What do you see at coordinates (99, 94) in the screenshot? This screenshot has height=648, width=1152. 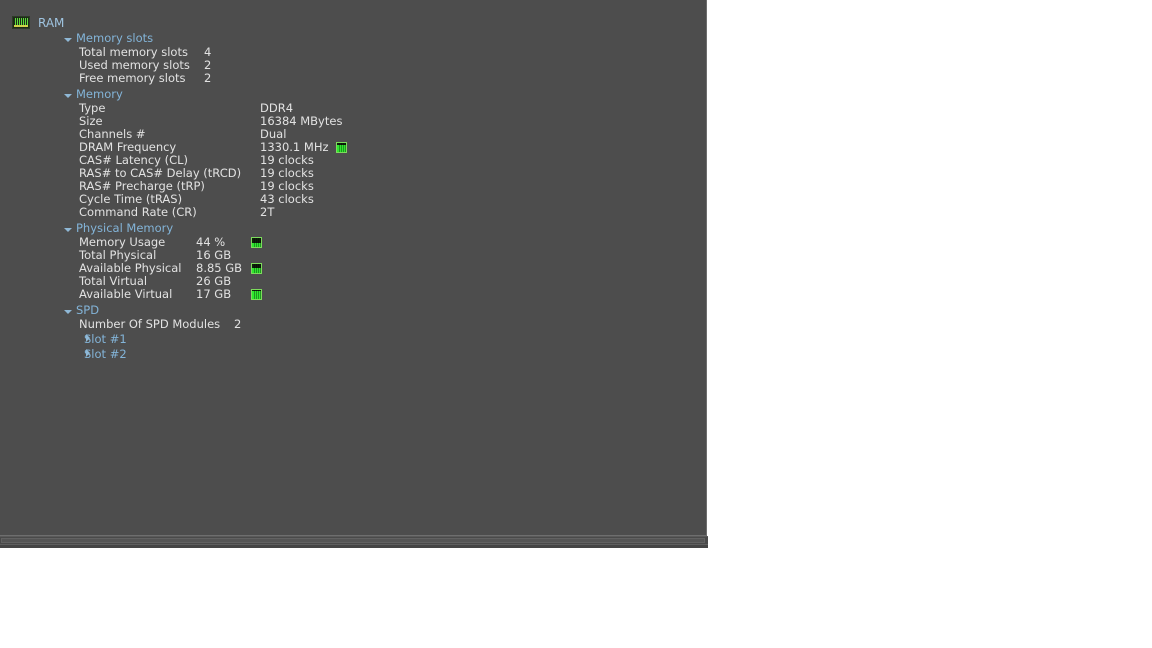 I see `group-label: Memory` at bounding box center [99, 94].